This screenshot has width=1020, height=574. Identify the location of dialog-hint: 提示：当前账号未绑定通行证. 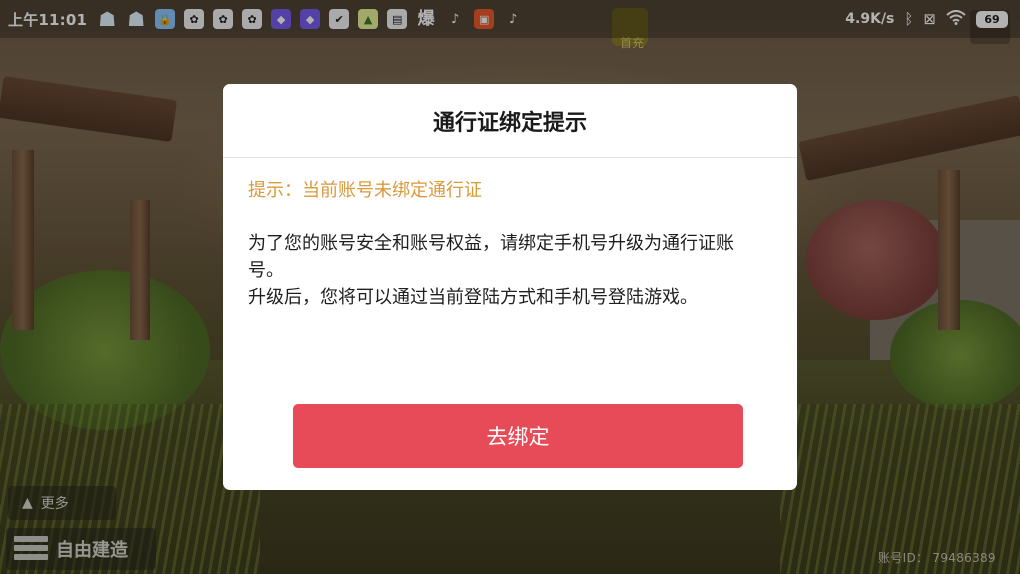
(365, 190).